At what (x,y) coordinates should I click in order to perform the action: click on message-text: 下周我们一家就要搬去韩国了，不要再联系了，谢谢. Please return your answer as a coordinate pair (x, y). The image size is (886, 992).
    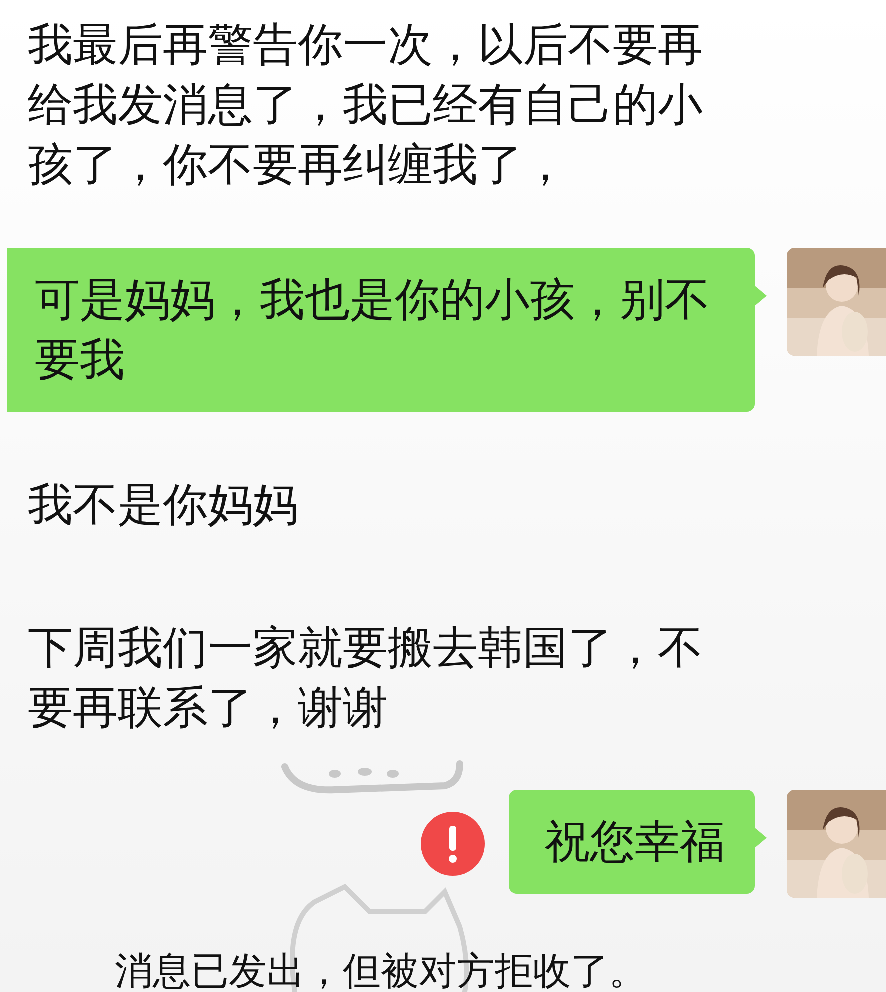
    Looking at the image, I should click on (366, 678).